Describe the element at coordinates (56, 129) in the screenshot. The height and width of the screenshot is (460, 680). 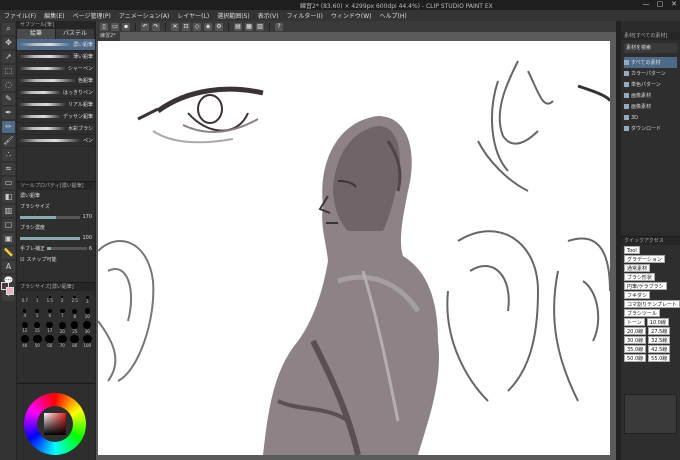
I see `brush-item: 水彩ブラシ` at that location.